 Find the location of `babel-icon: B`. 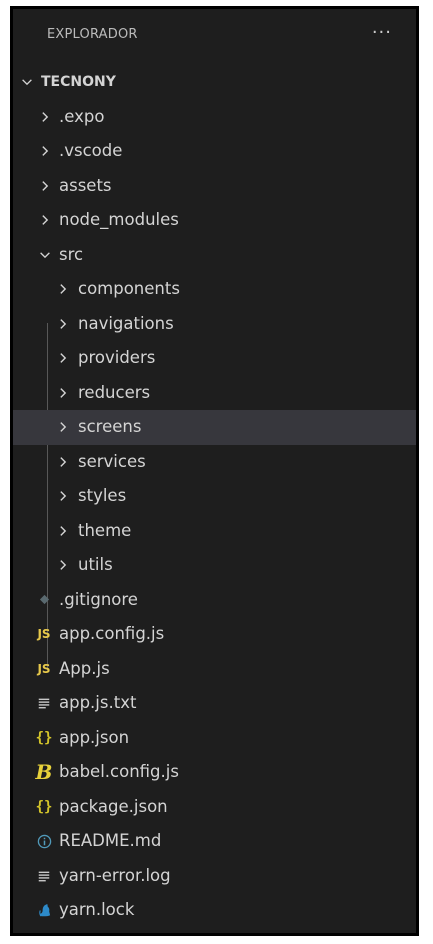

babel-icon: B is located at coordinates (44, 772).